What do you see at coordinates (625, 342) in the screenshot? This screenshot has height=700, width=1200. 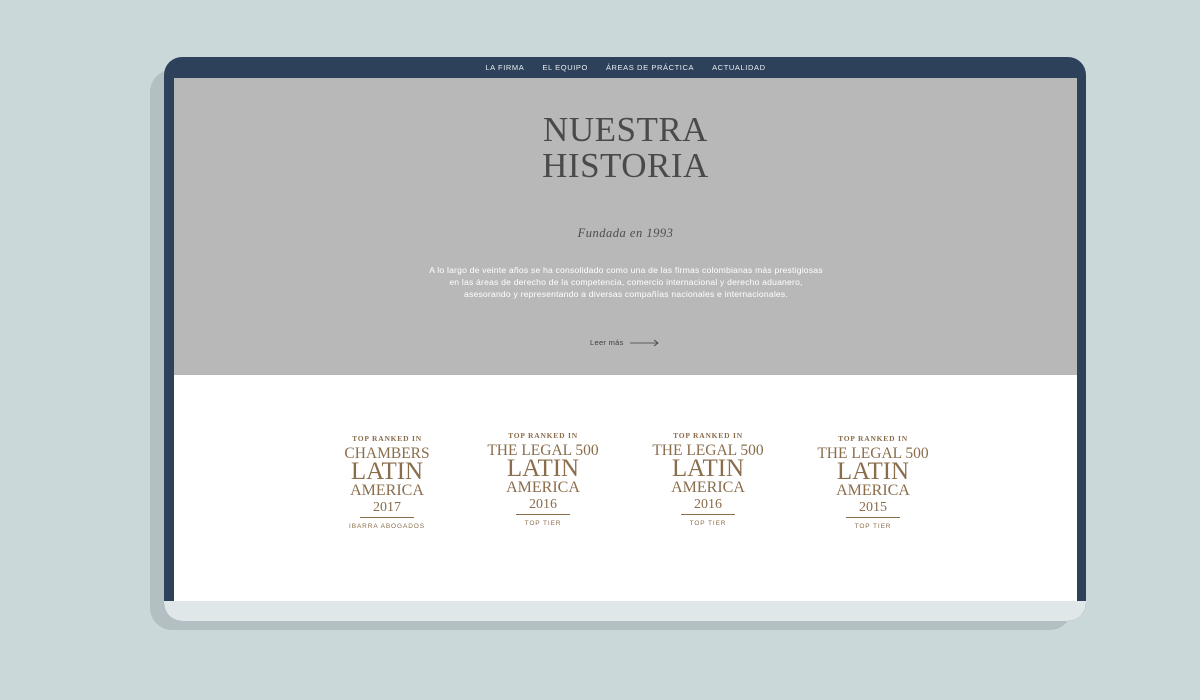 I see `read-more-link: Leer más` at bounding box center [625, 342].